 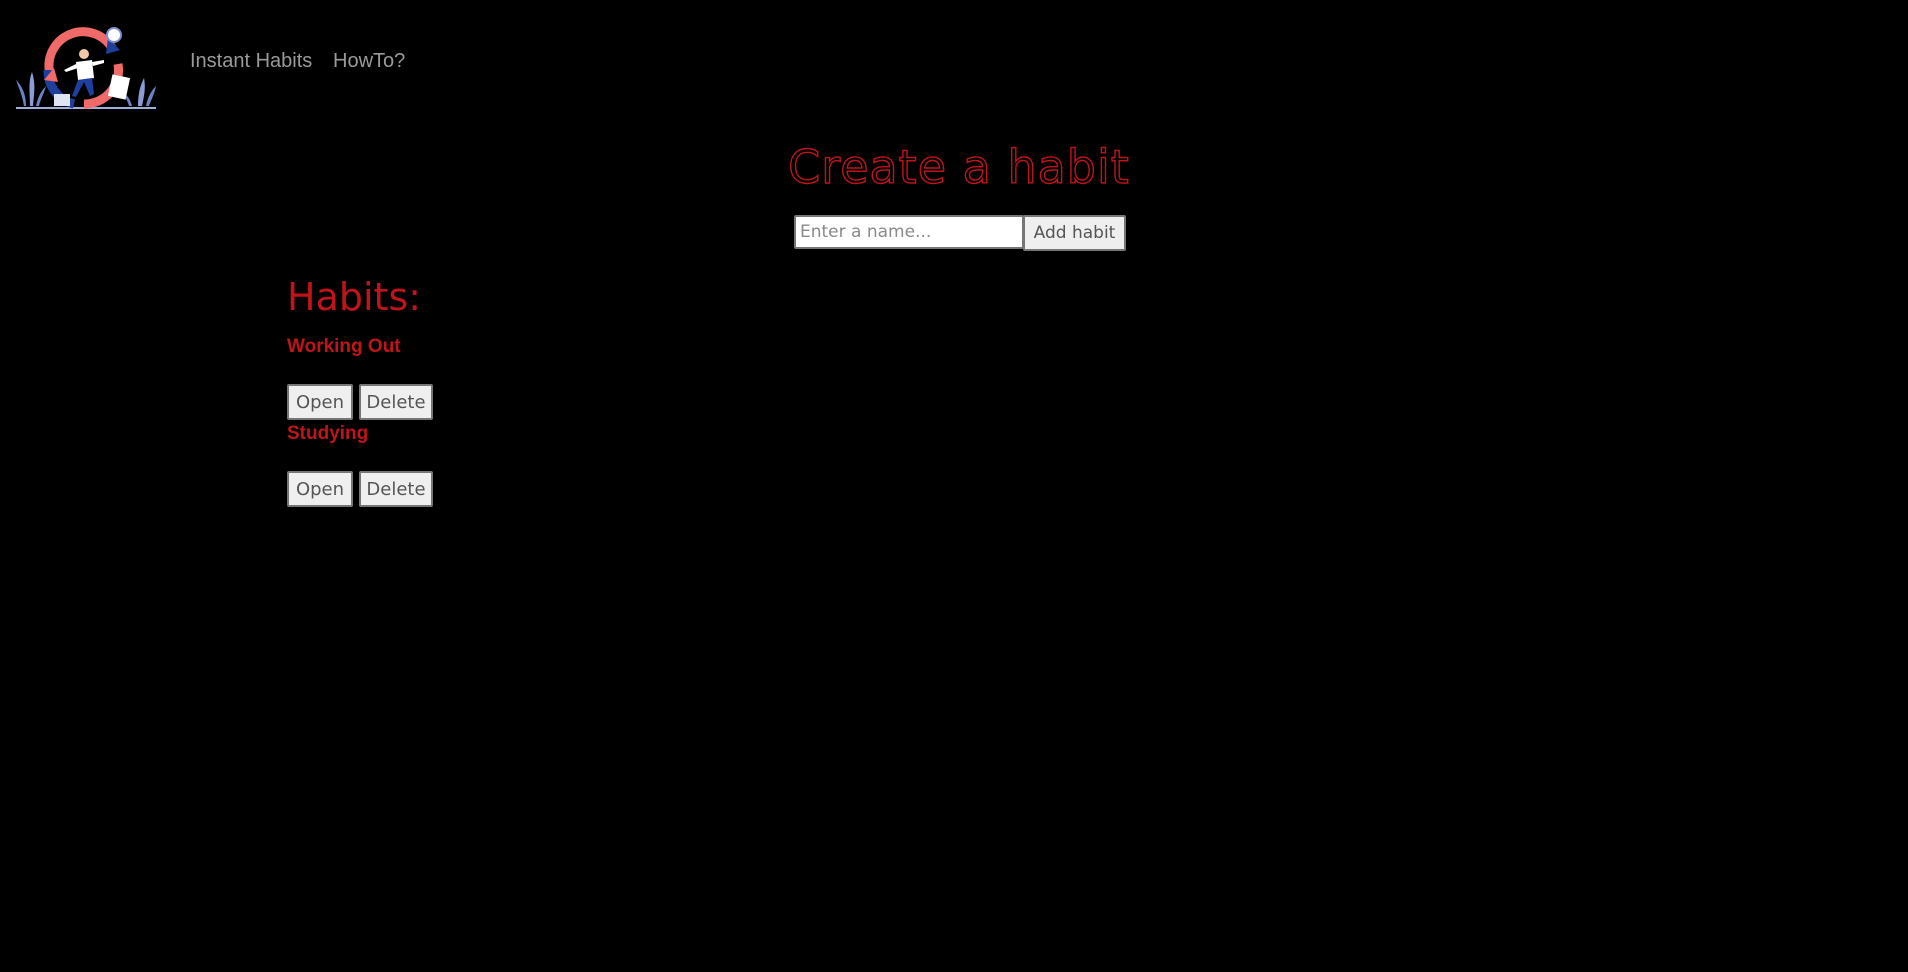 I want to click on habit-name-input, so click(x=909, y=232).